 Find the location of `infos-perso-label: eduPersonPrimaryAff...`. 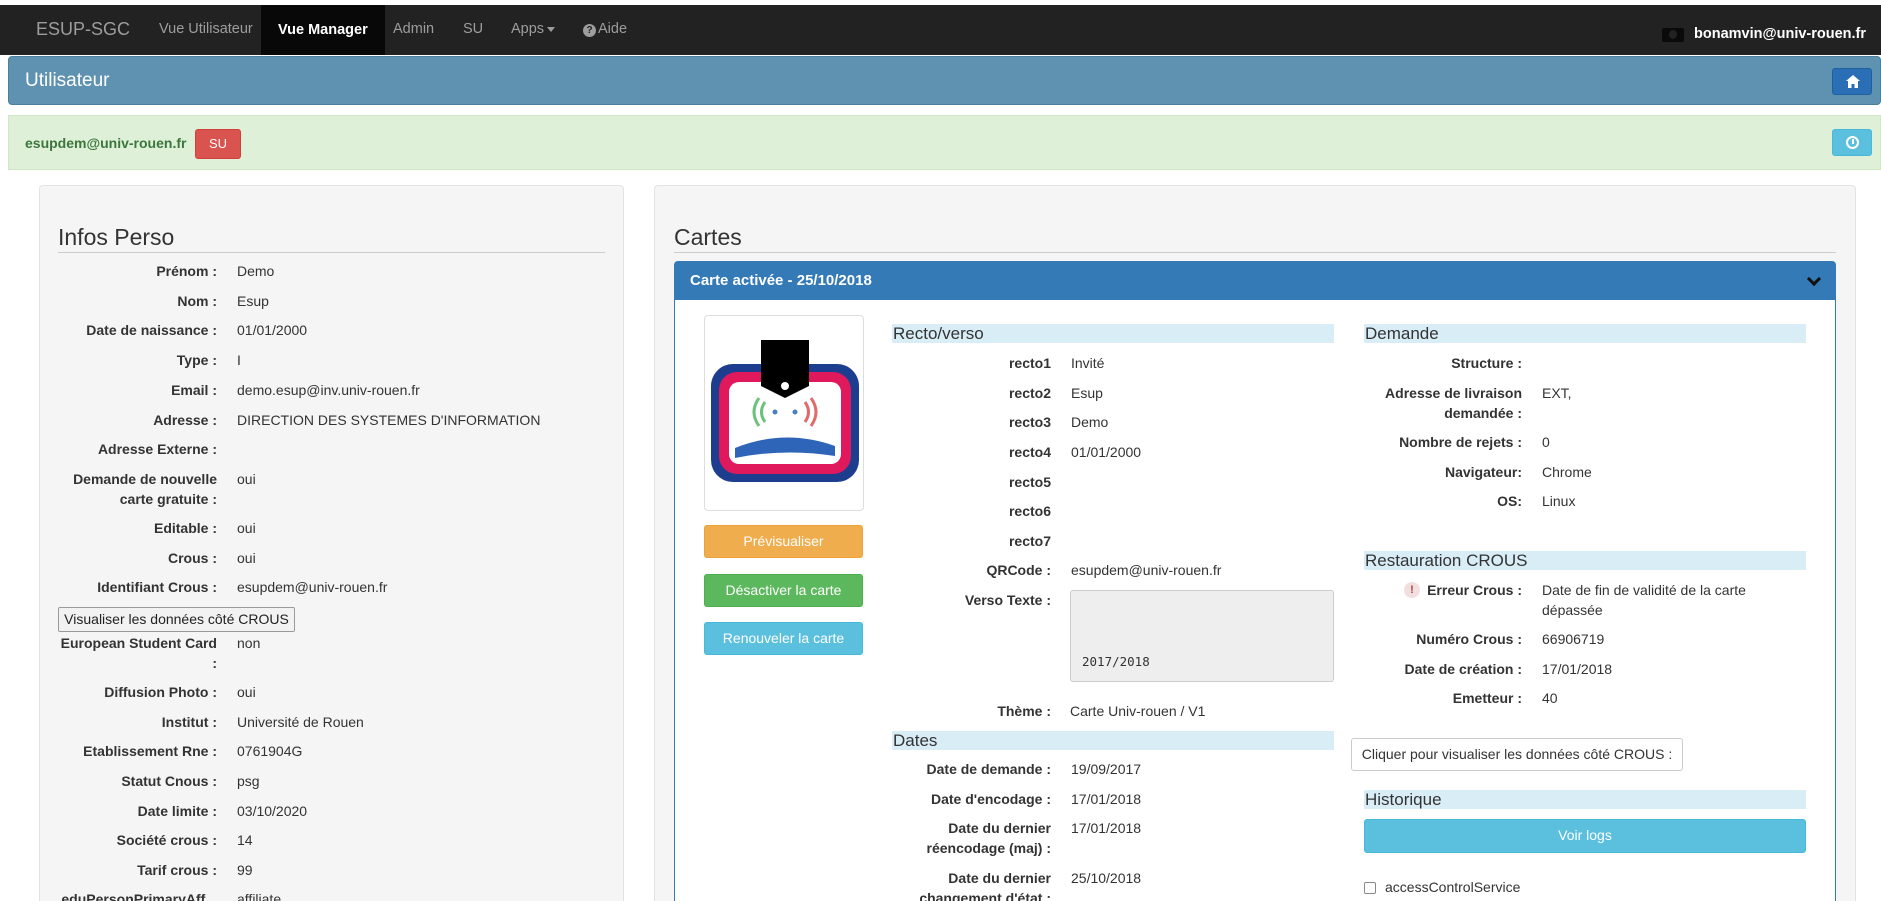

infos-perso-label: eduPersonPrimaryAff... is located at coordinates (139, 896).